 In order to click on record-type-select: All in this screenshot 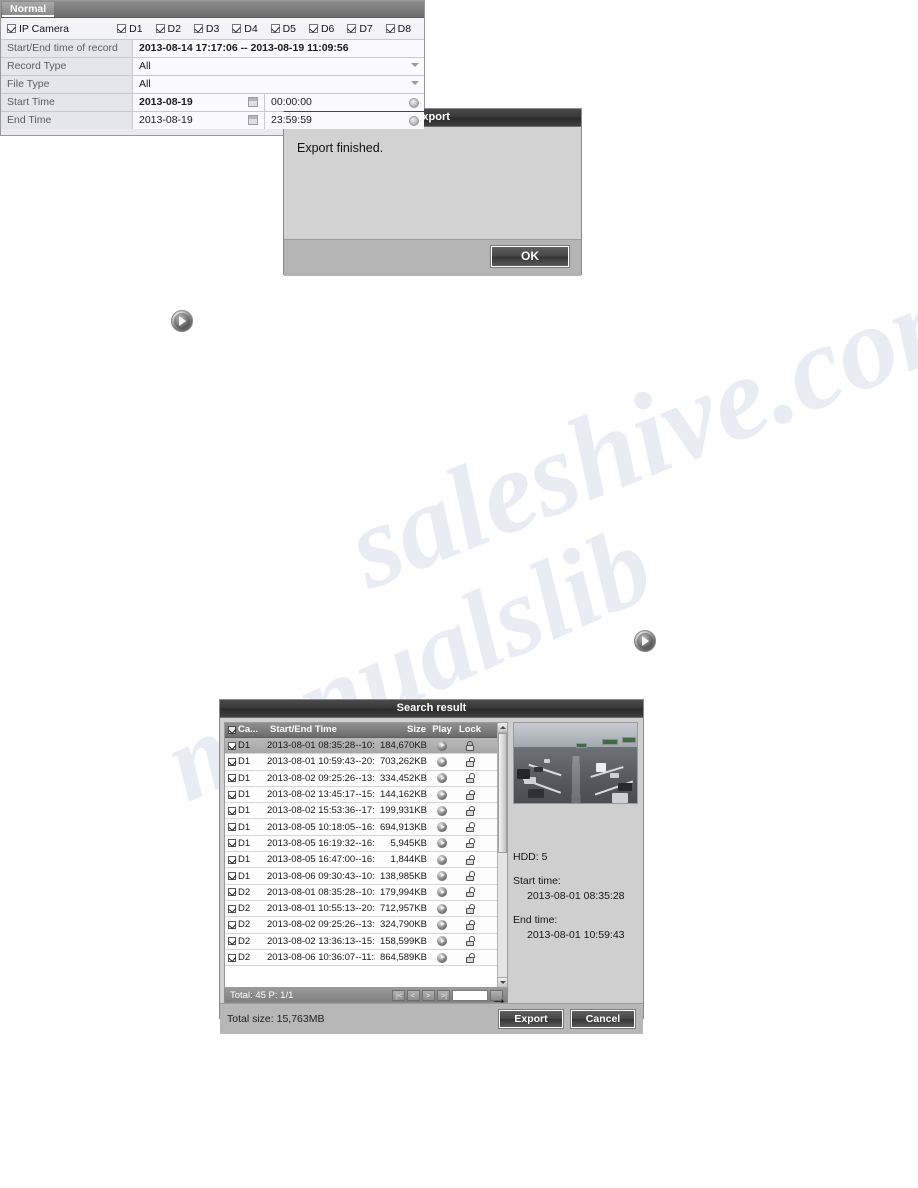, I will do `click(278, 66)`.